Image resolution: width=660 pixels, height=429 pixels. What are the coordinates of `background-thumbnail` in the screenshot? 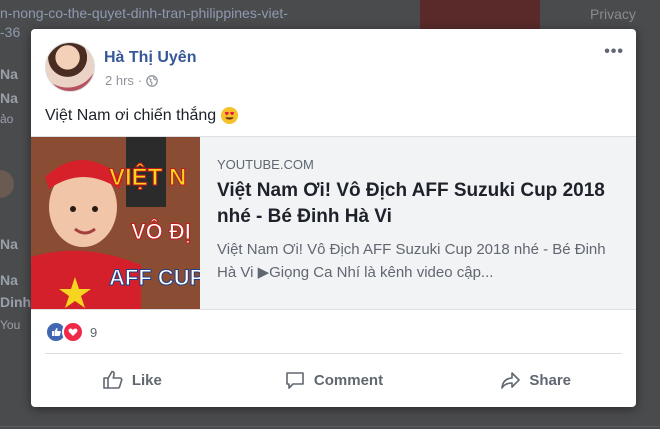 It's located at (480, 15).